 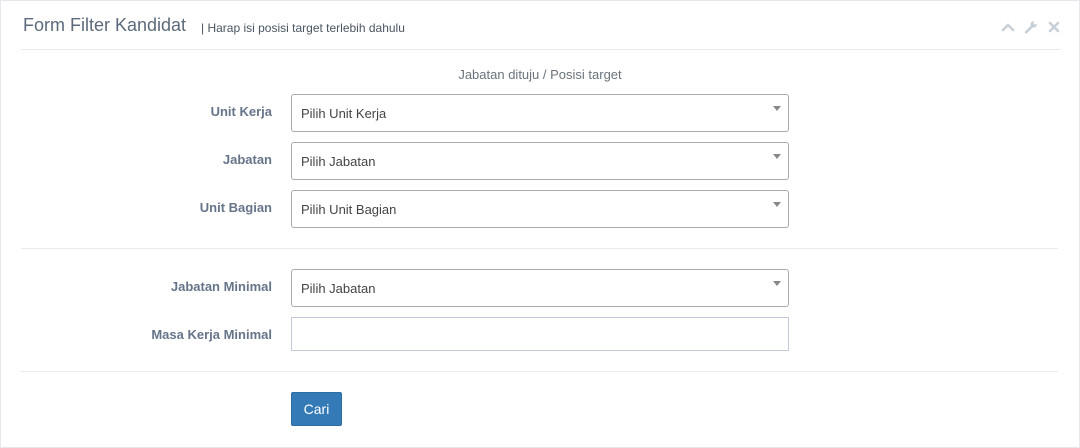 What do you see at coordinates (349, 209) in the screenshot?
I see `unit-bagian-selected-value: Pilih Unit Bagian` at bounding box center [349, 209].